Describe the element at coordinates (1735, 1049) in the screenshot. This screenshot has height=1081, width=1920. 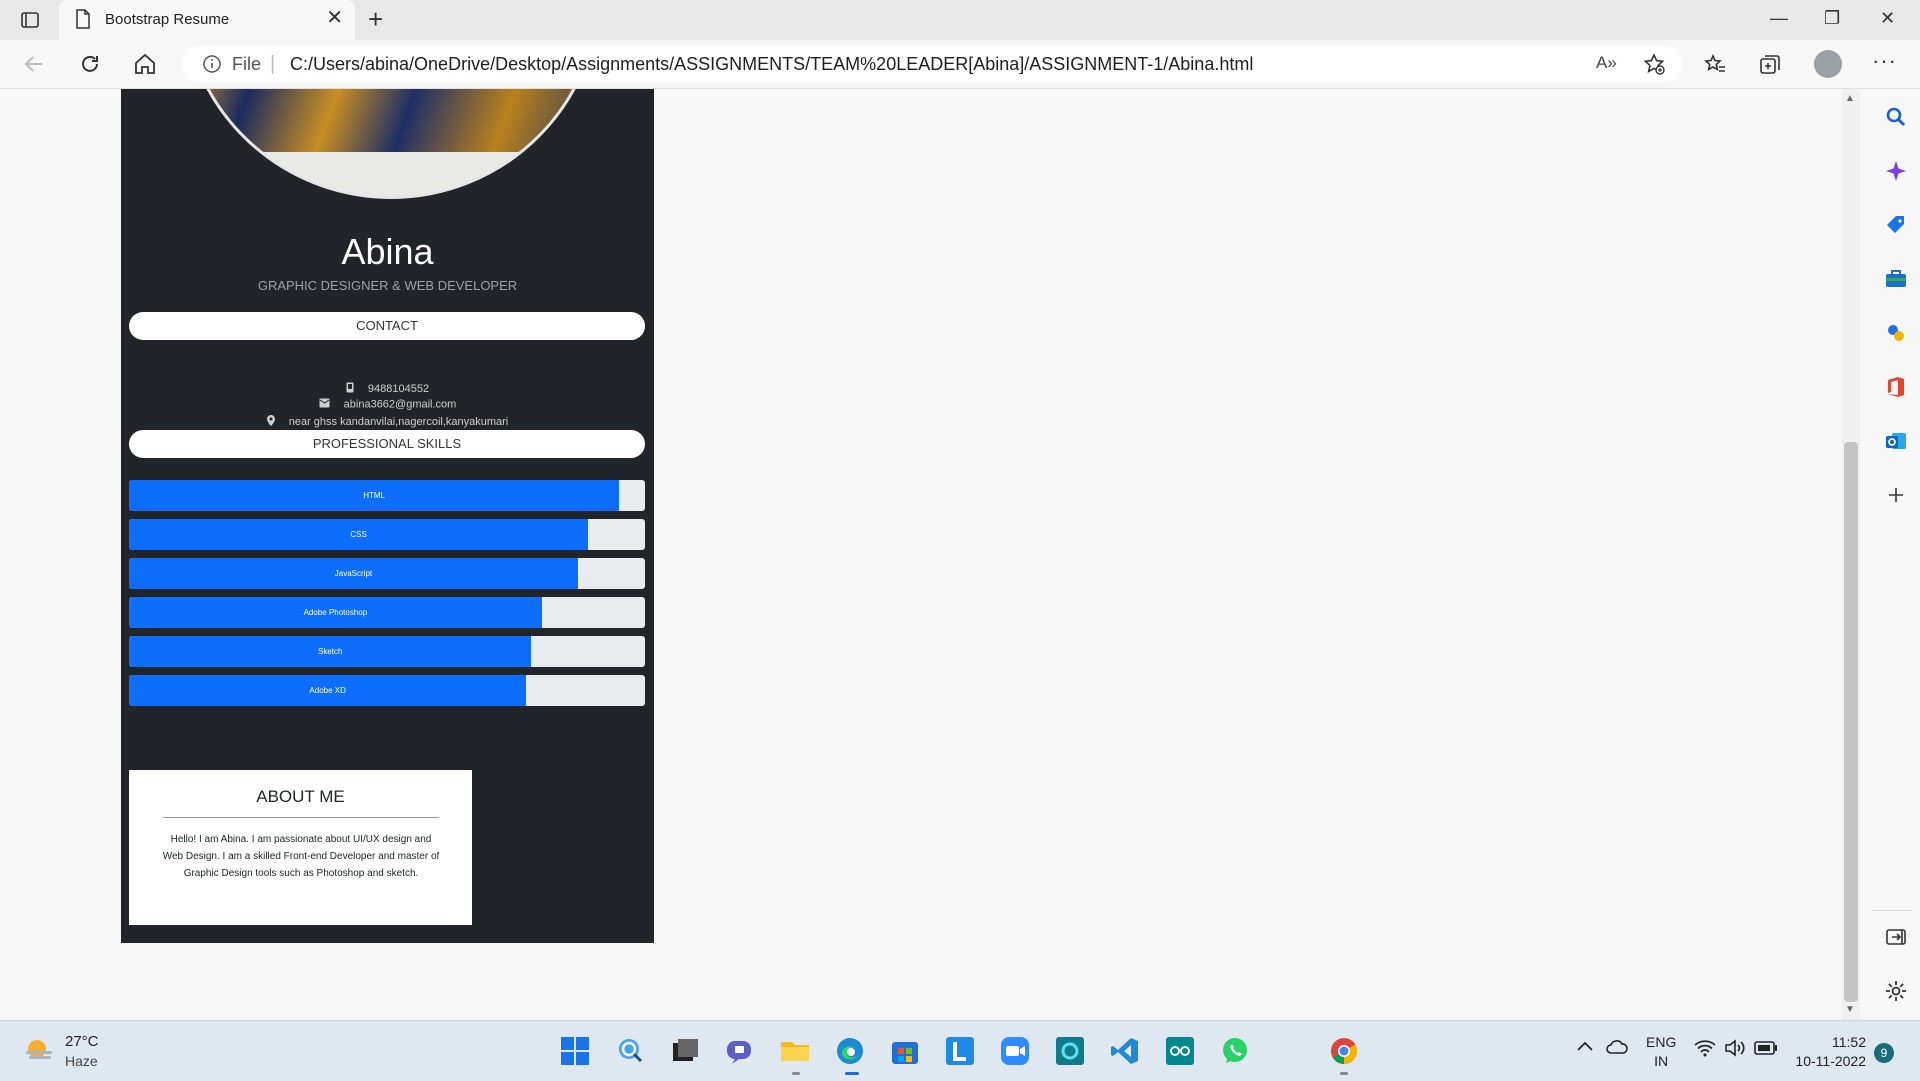
I see `volume-icon` at that location.